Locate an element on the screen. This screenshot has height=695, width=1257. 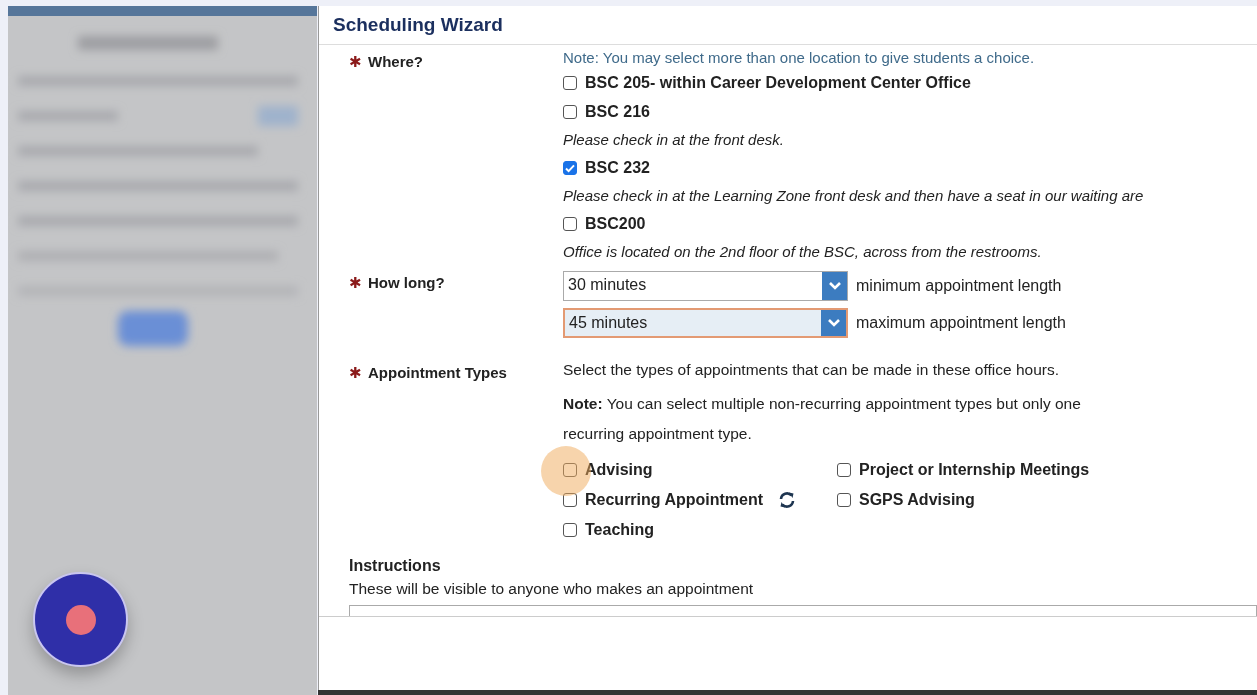
type-label: Advising is located at coordinates (619, 470).